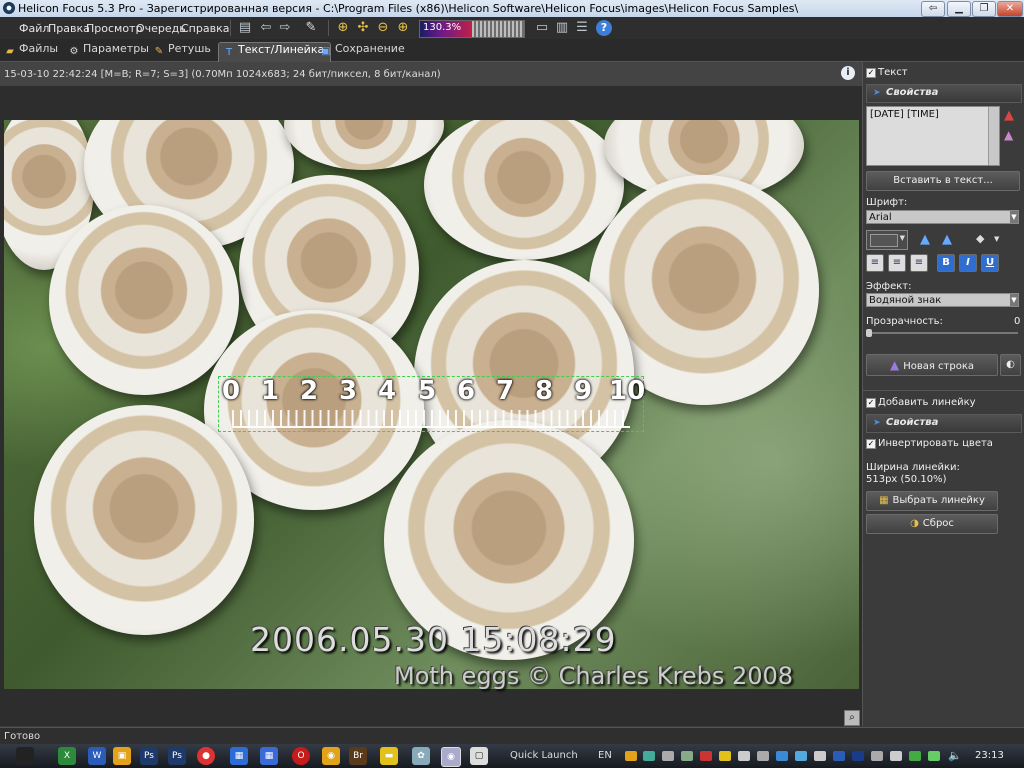  I want to click on background-color-icon: ◆, so click(980, 238).